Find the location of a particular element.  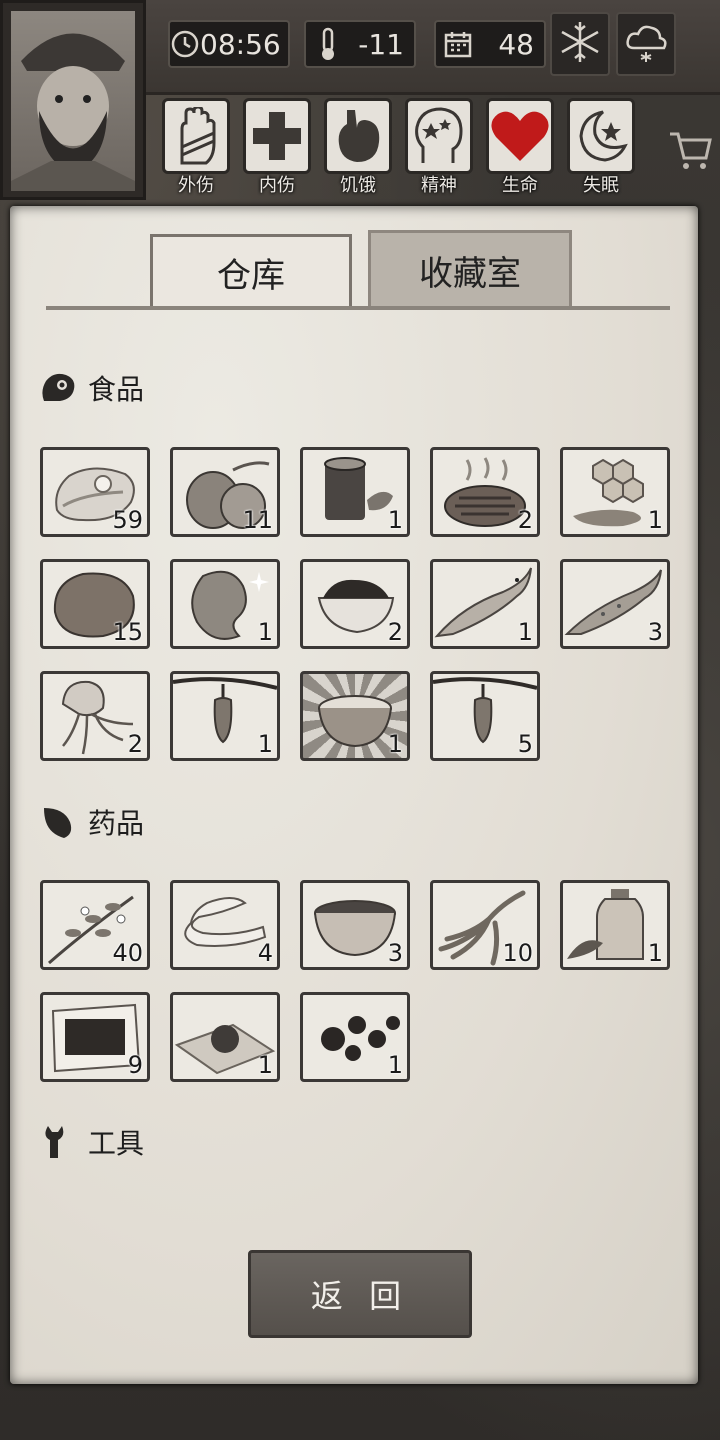

snow-cloud-icon is located at coordinates (646, 44).